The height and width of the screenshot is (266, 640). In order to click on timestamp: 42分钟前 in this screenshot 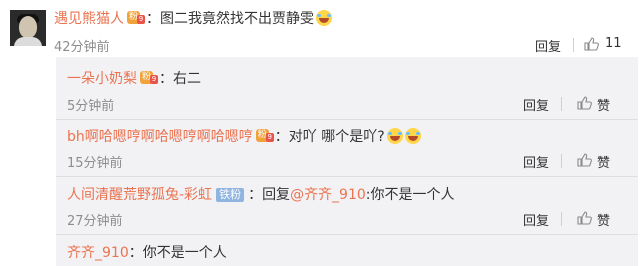, I will do `click(82, 47)`.